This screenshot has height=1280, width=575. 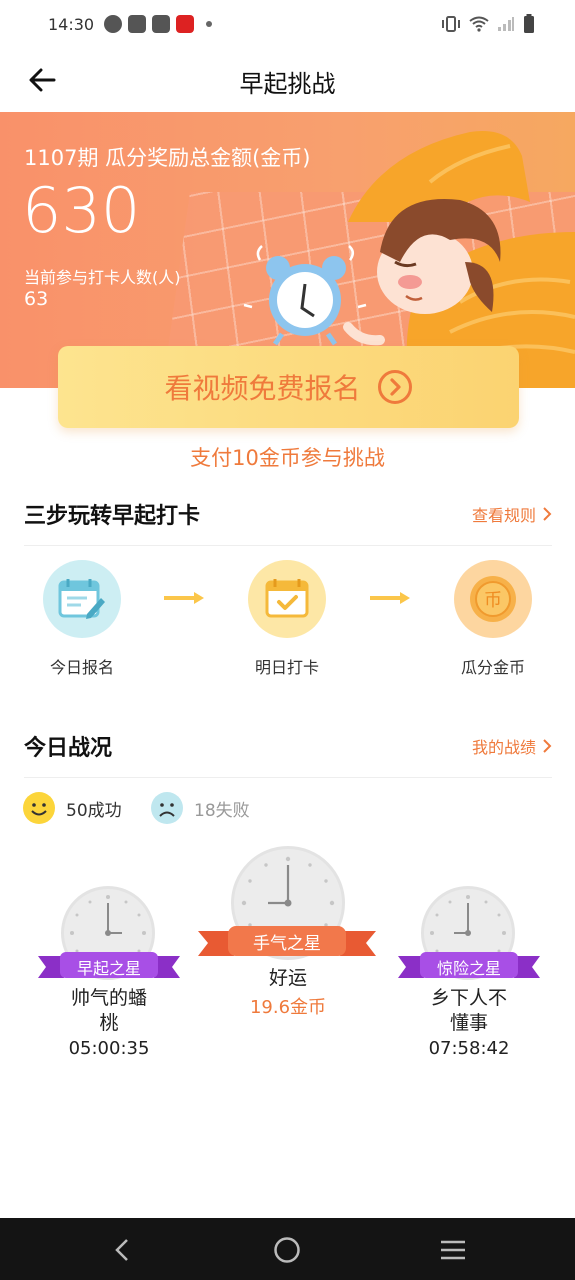 I want to click on steps-section-header: 三步玩转早起打卡 查看规则, so click(x=288, y=514).